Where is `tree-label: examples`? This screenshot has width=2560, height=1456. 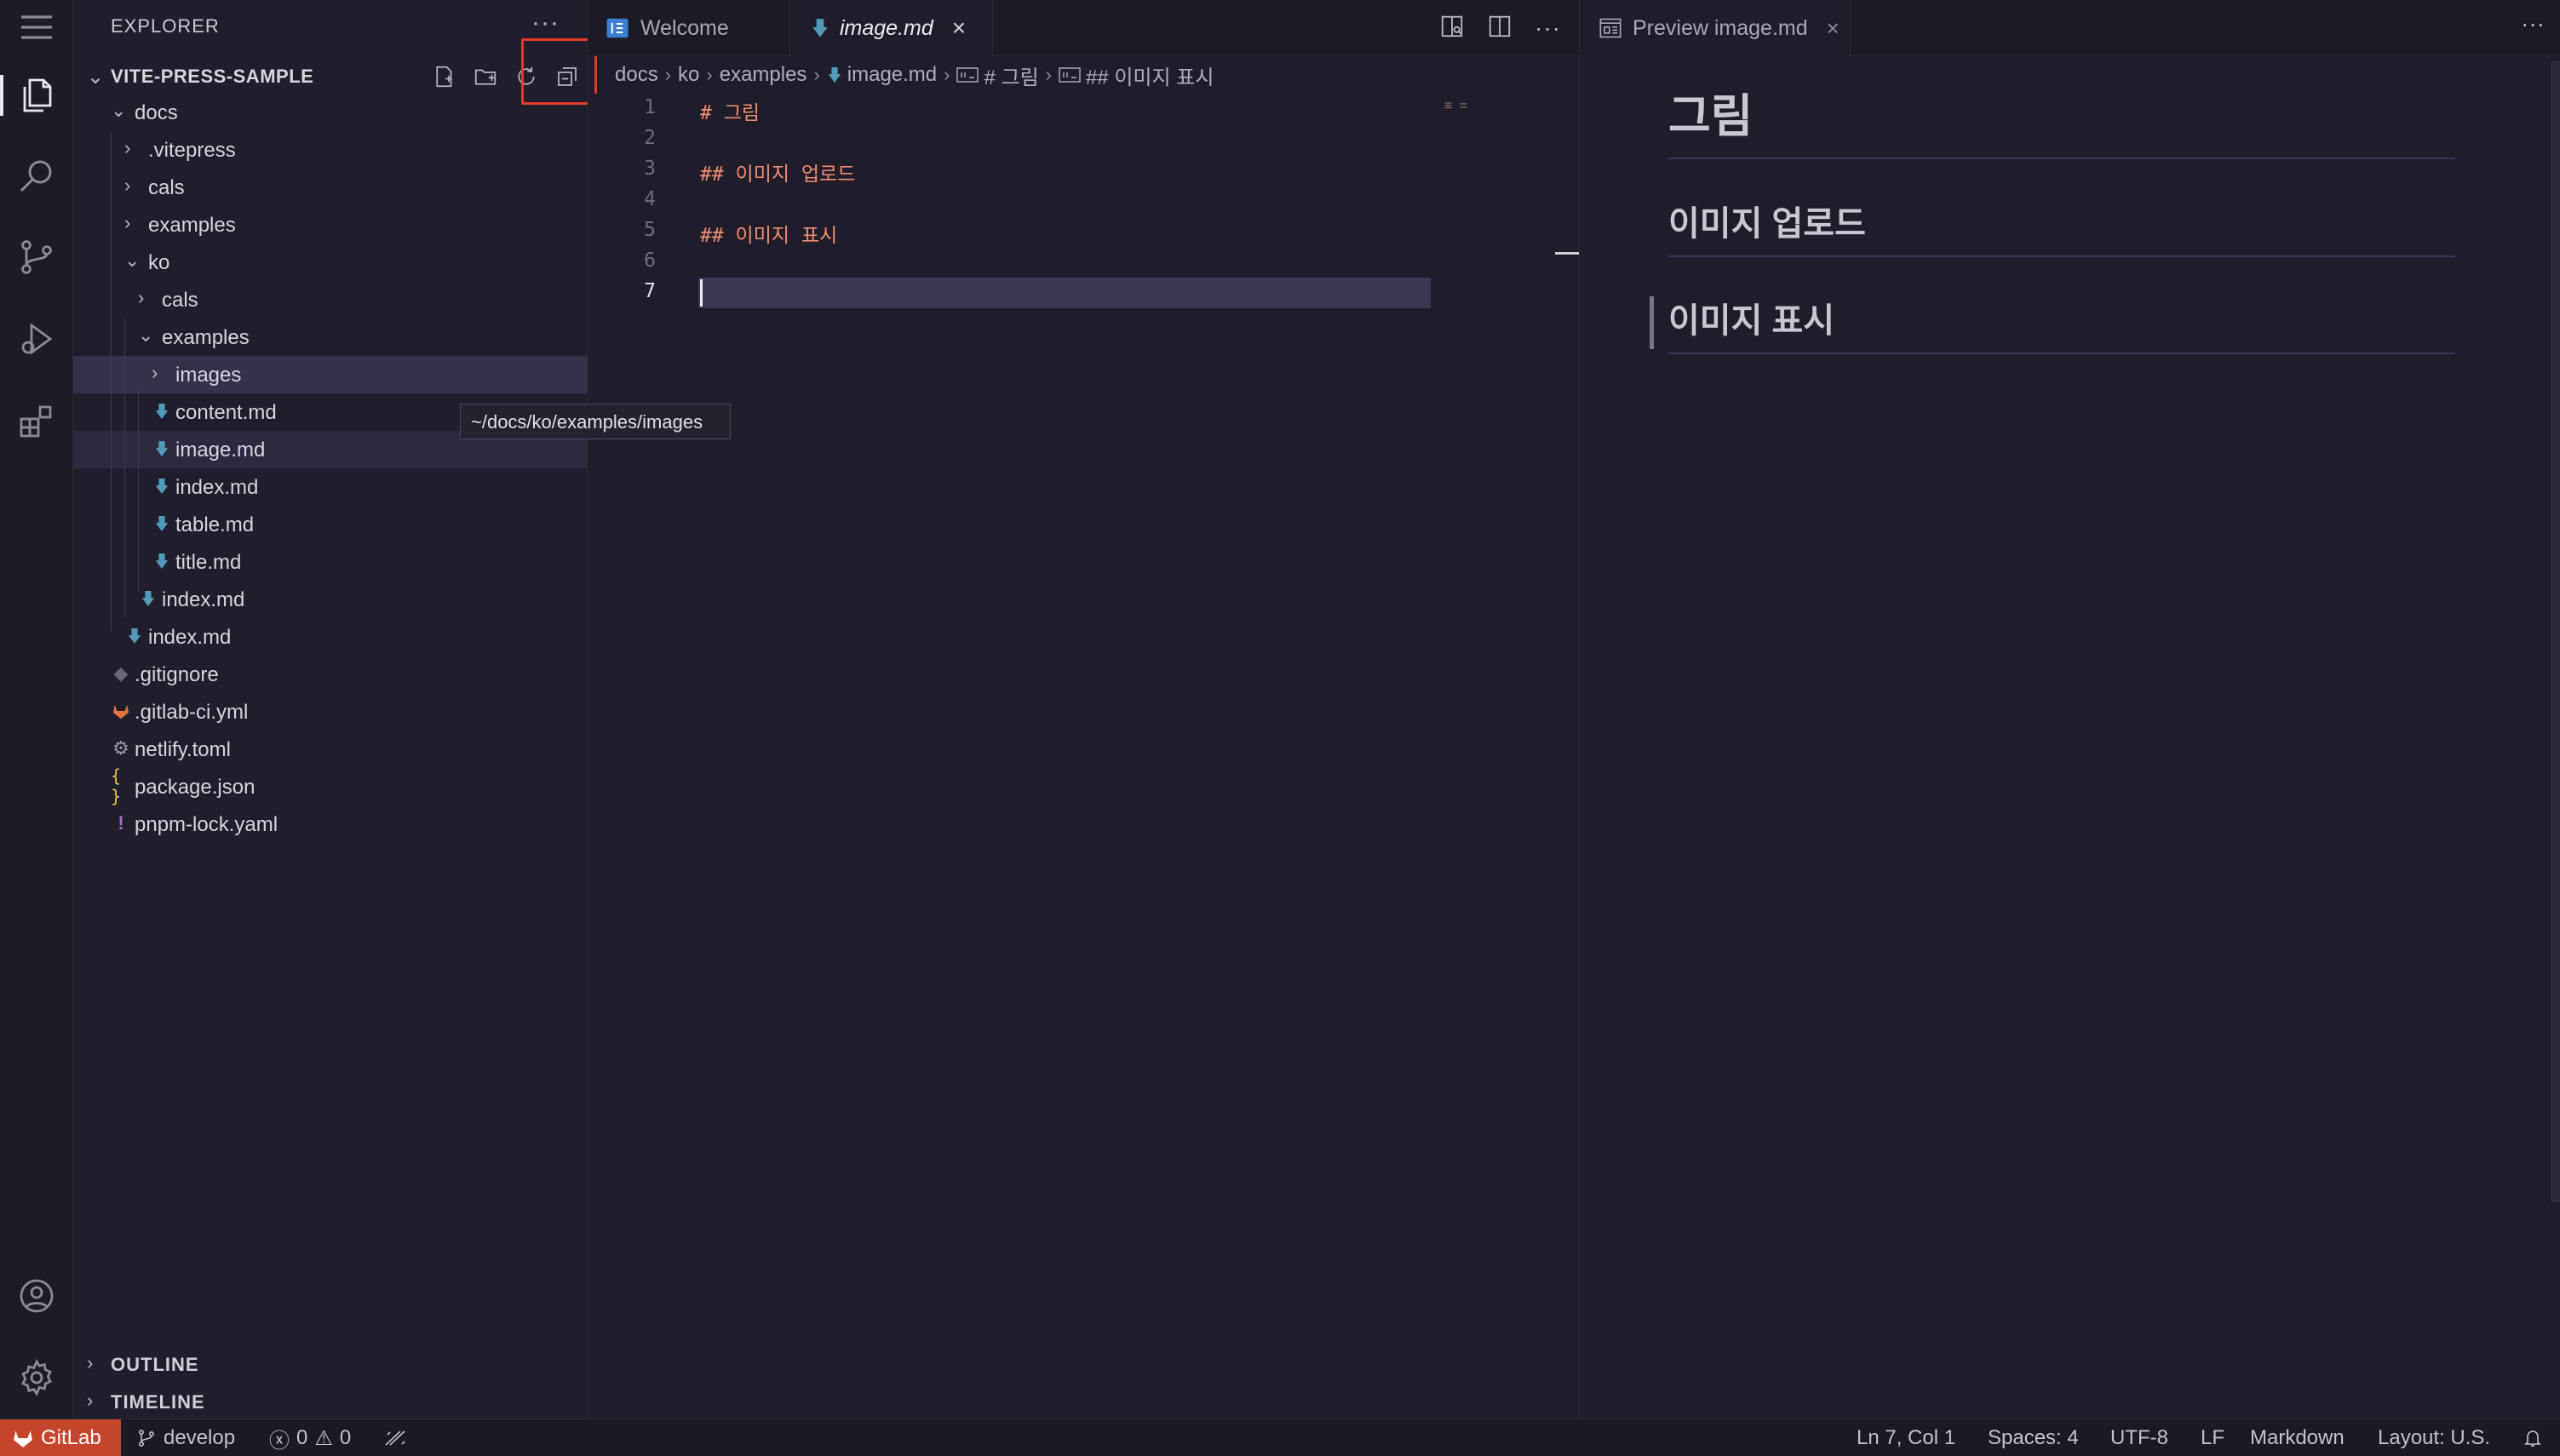 tree-label: examples is located at coordinates (192, 226).